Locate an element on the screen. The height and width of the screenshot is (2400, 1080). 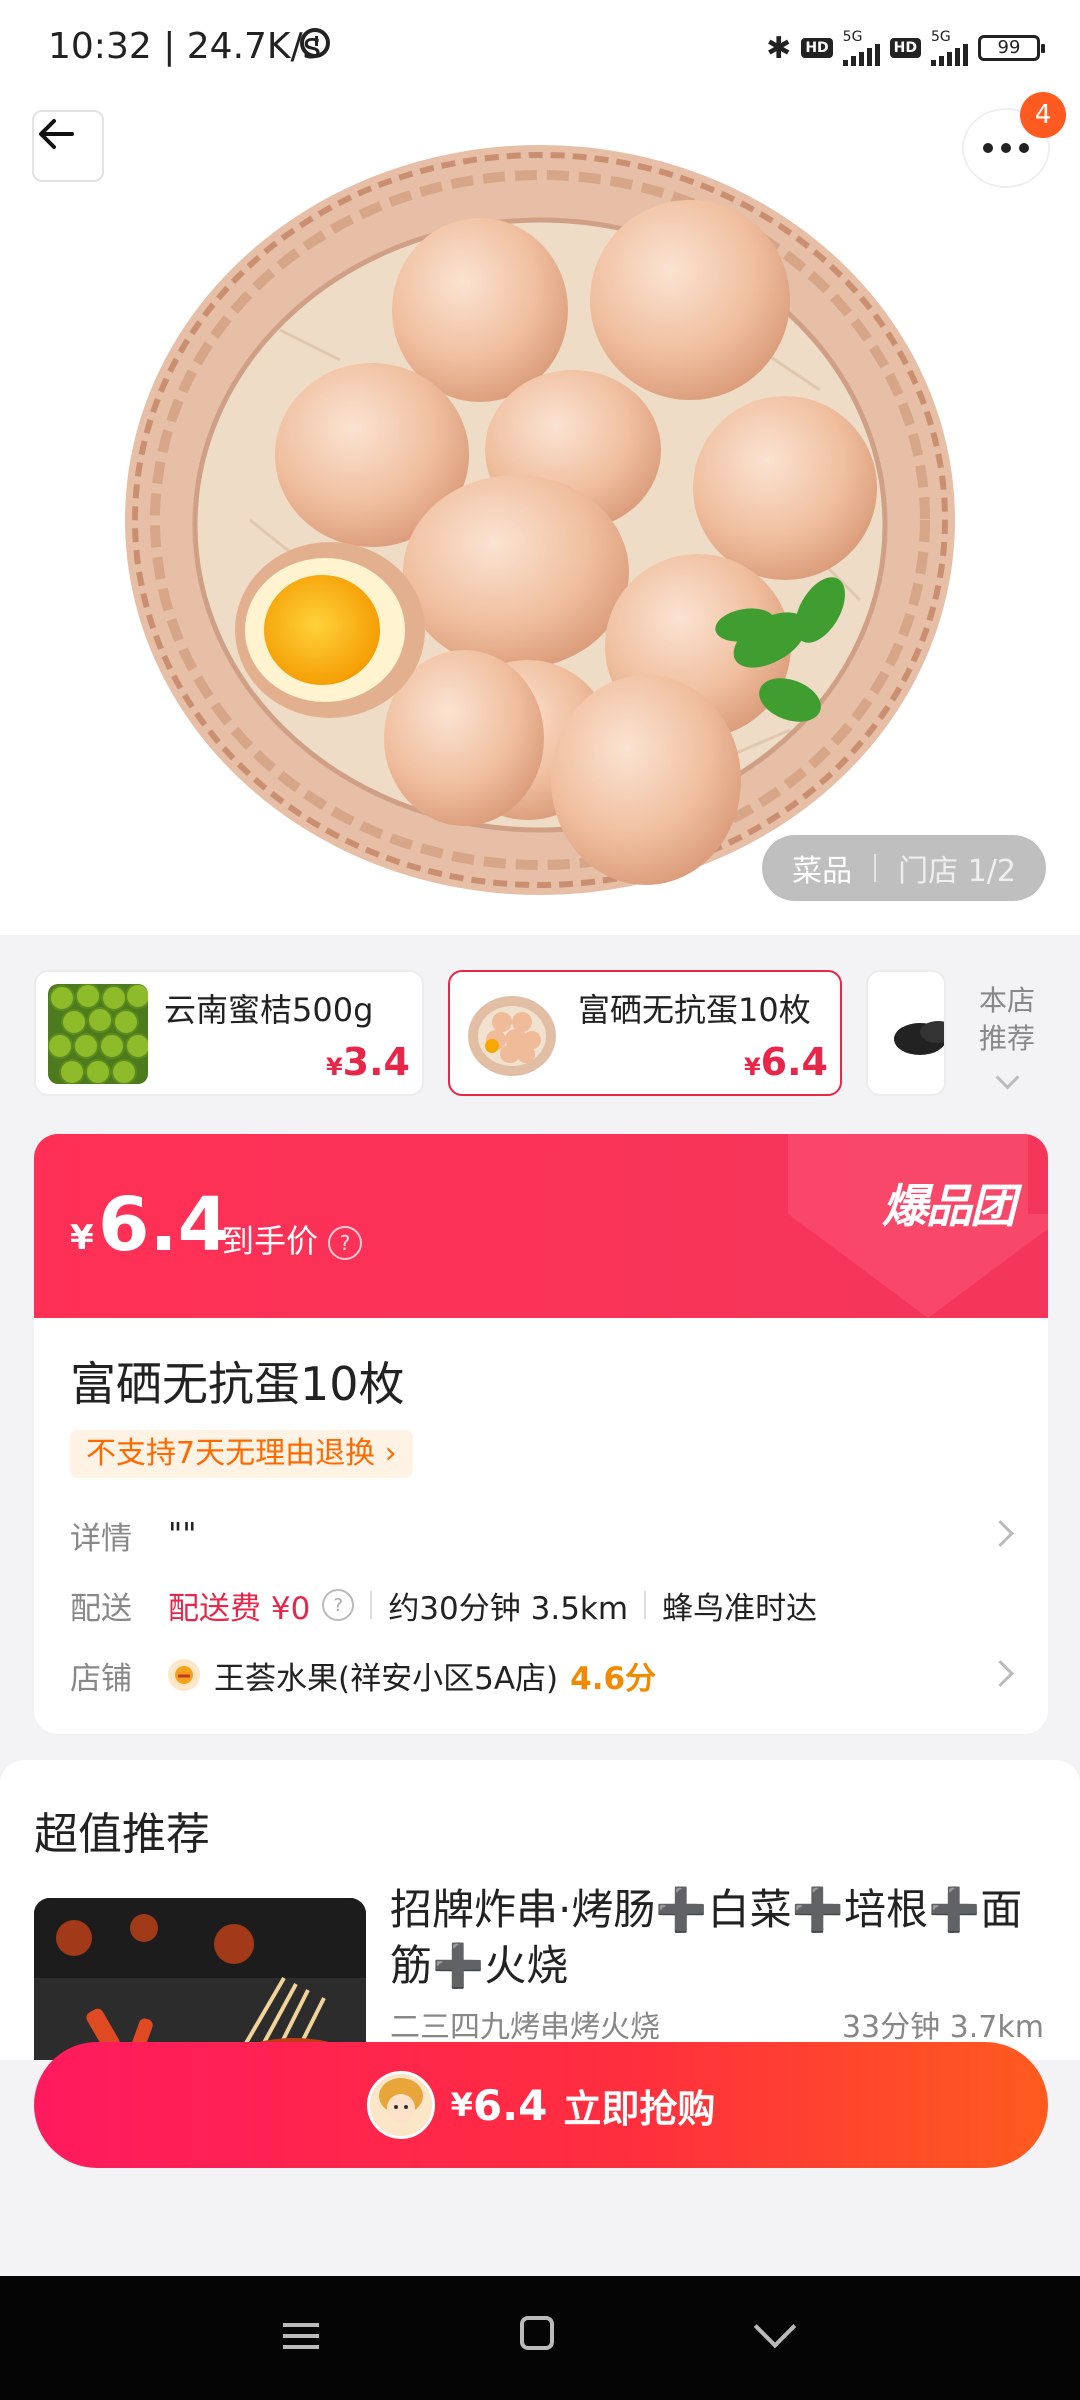
recommendation-distance: 33分钟 3.7km is located at coordinates (942, 2027).